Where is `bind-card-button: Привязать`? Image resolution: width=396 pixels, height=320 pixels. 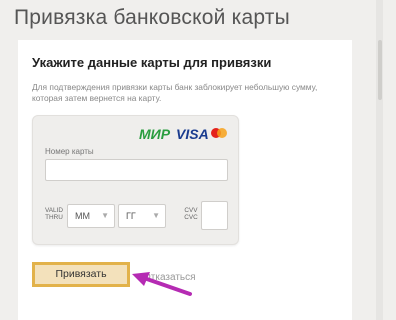
bind-card-button: Привязать is located at coordinates (81, 274).